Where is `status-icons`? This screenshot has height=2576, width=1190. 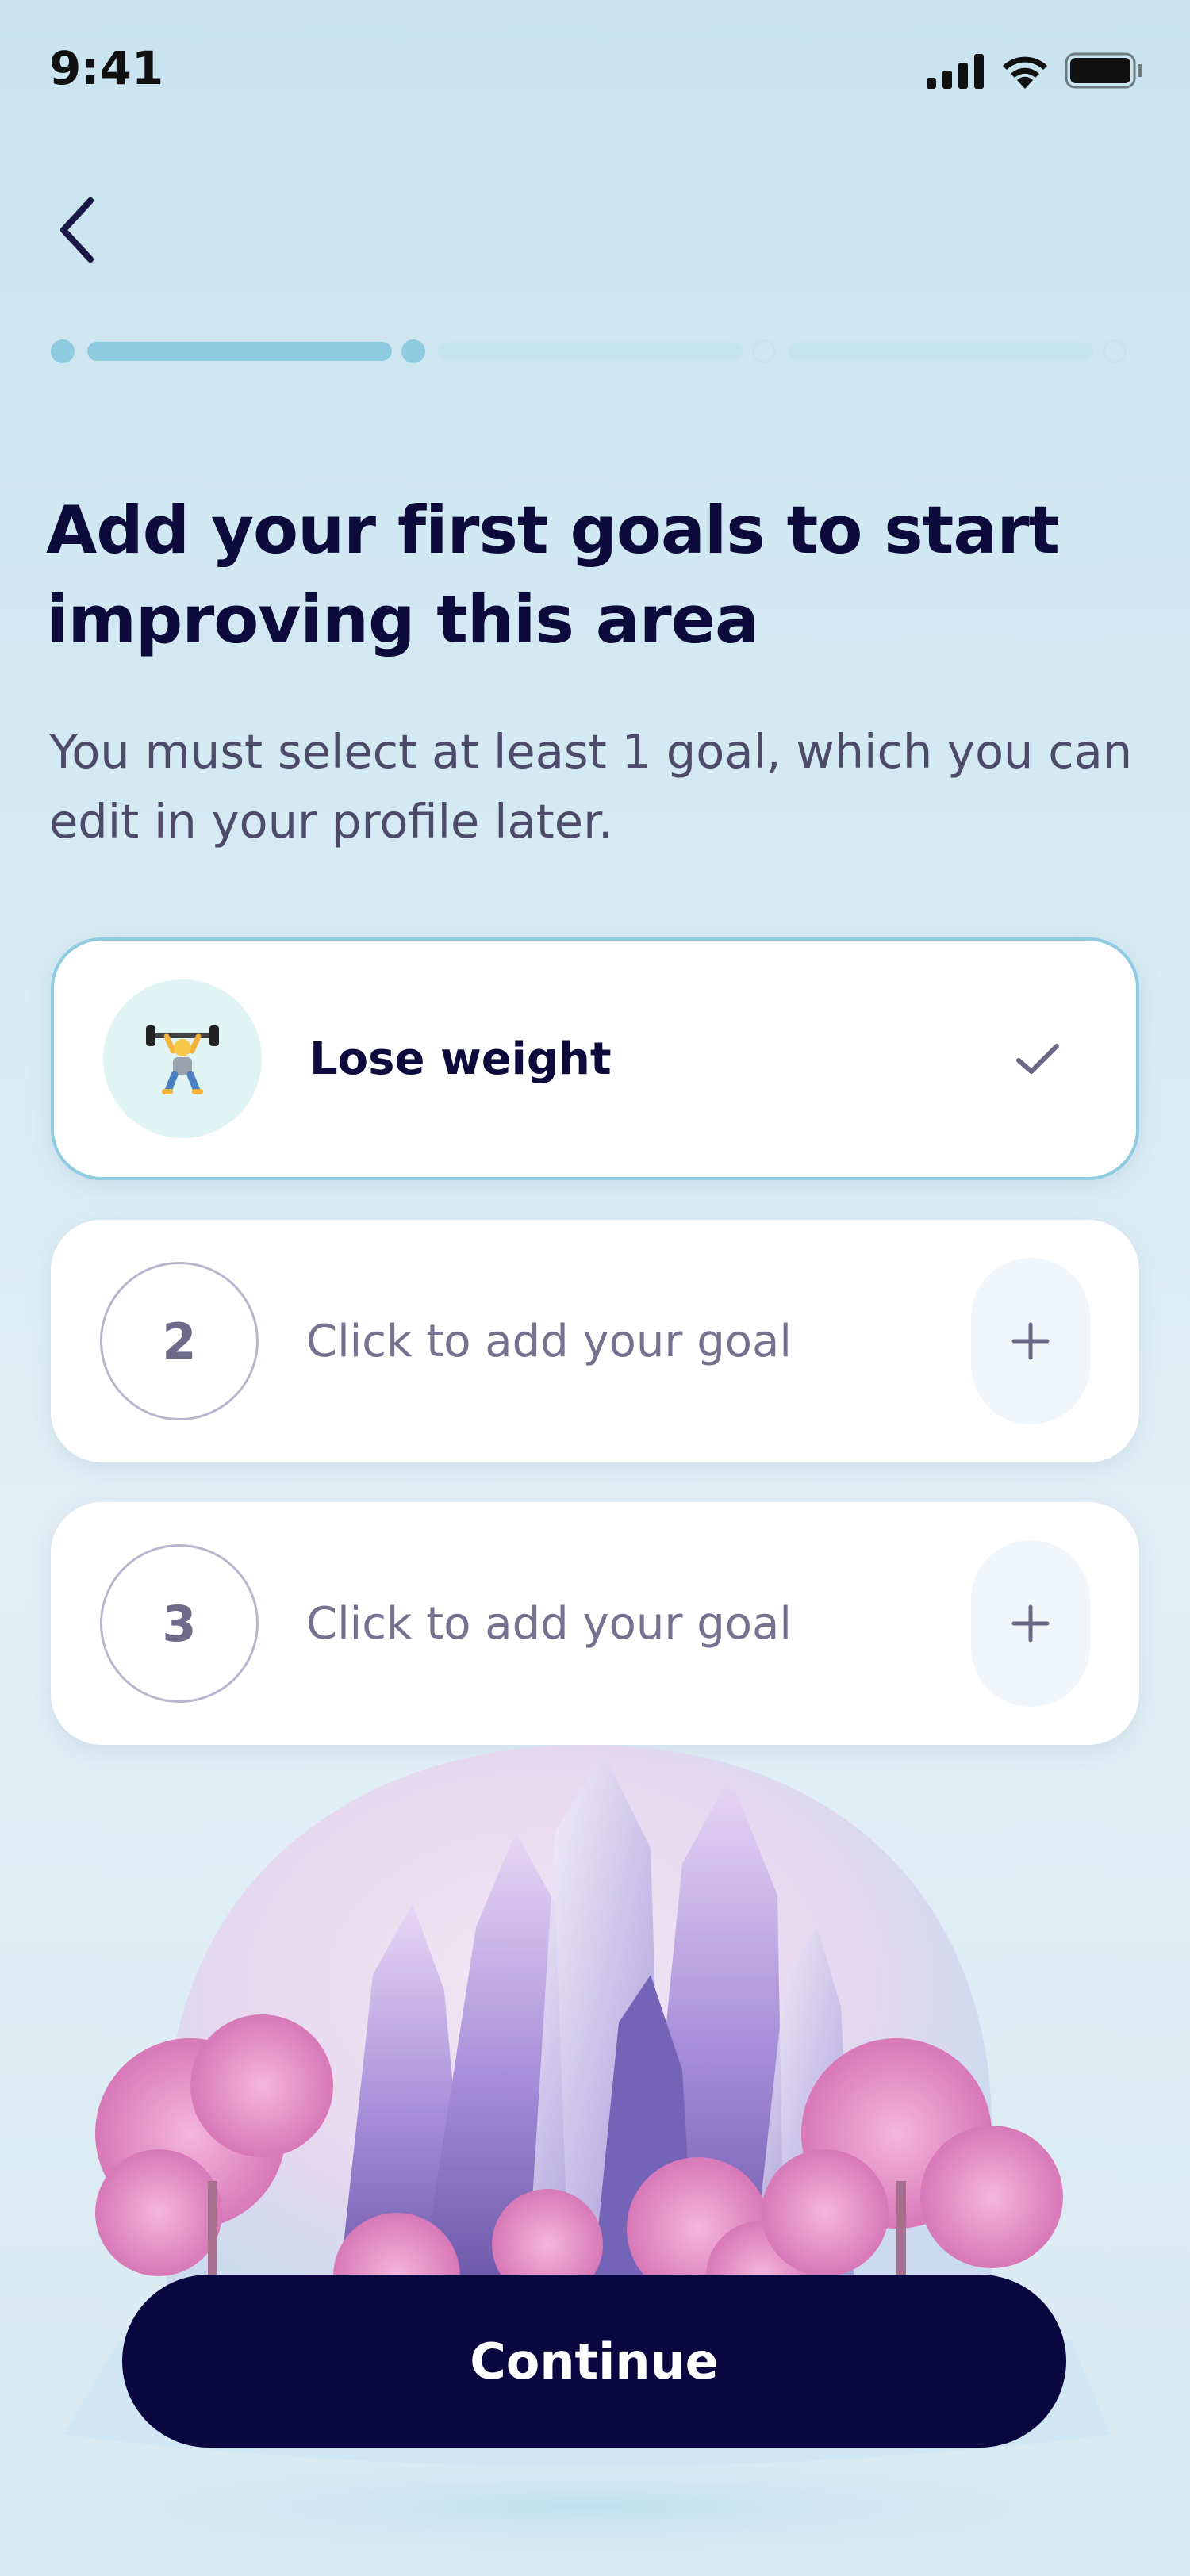
status-icons is located at coordinates (1035, 71).